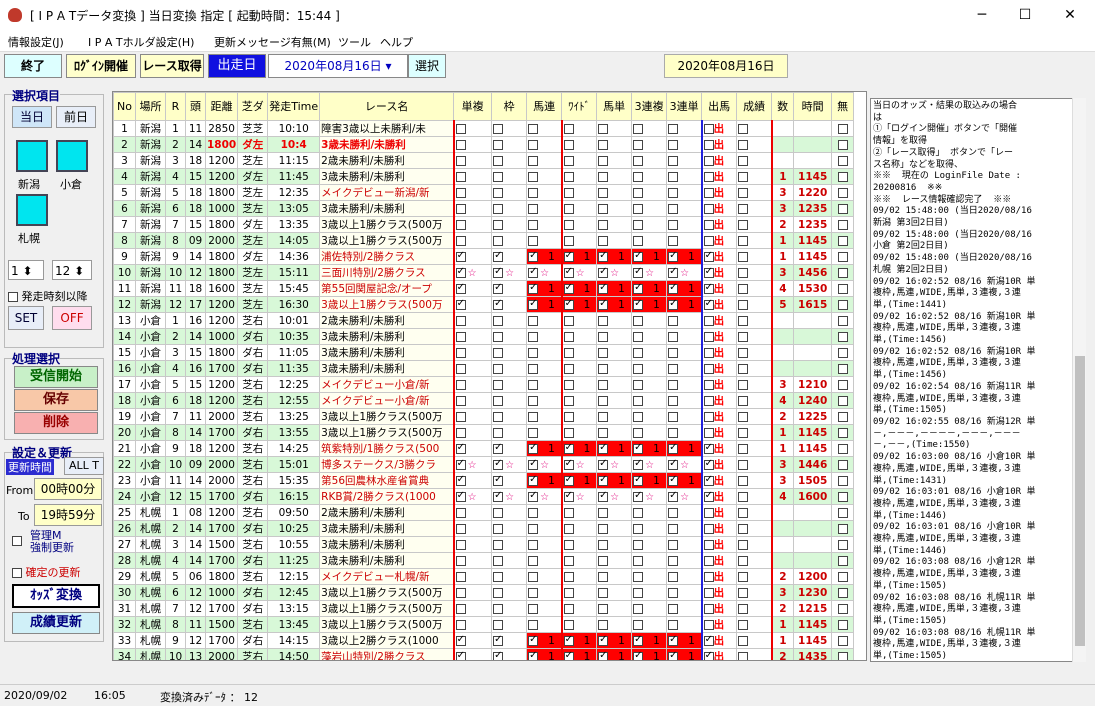 The height and width of the screenshot is (706, 1095). I want to click on delete-button: 削除, so click(56, 423).